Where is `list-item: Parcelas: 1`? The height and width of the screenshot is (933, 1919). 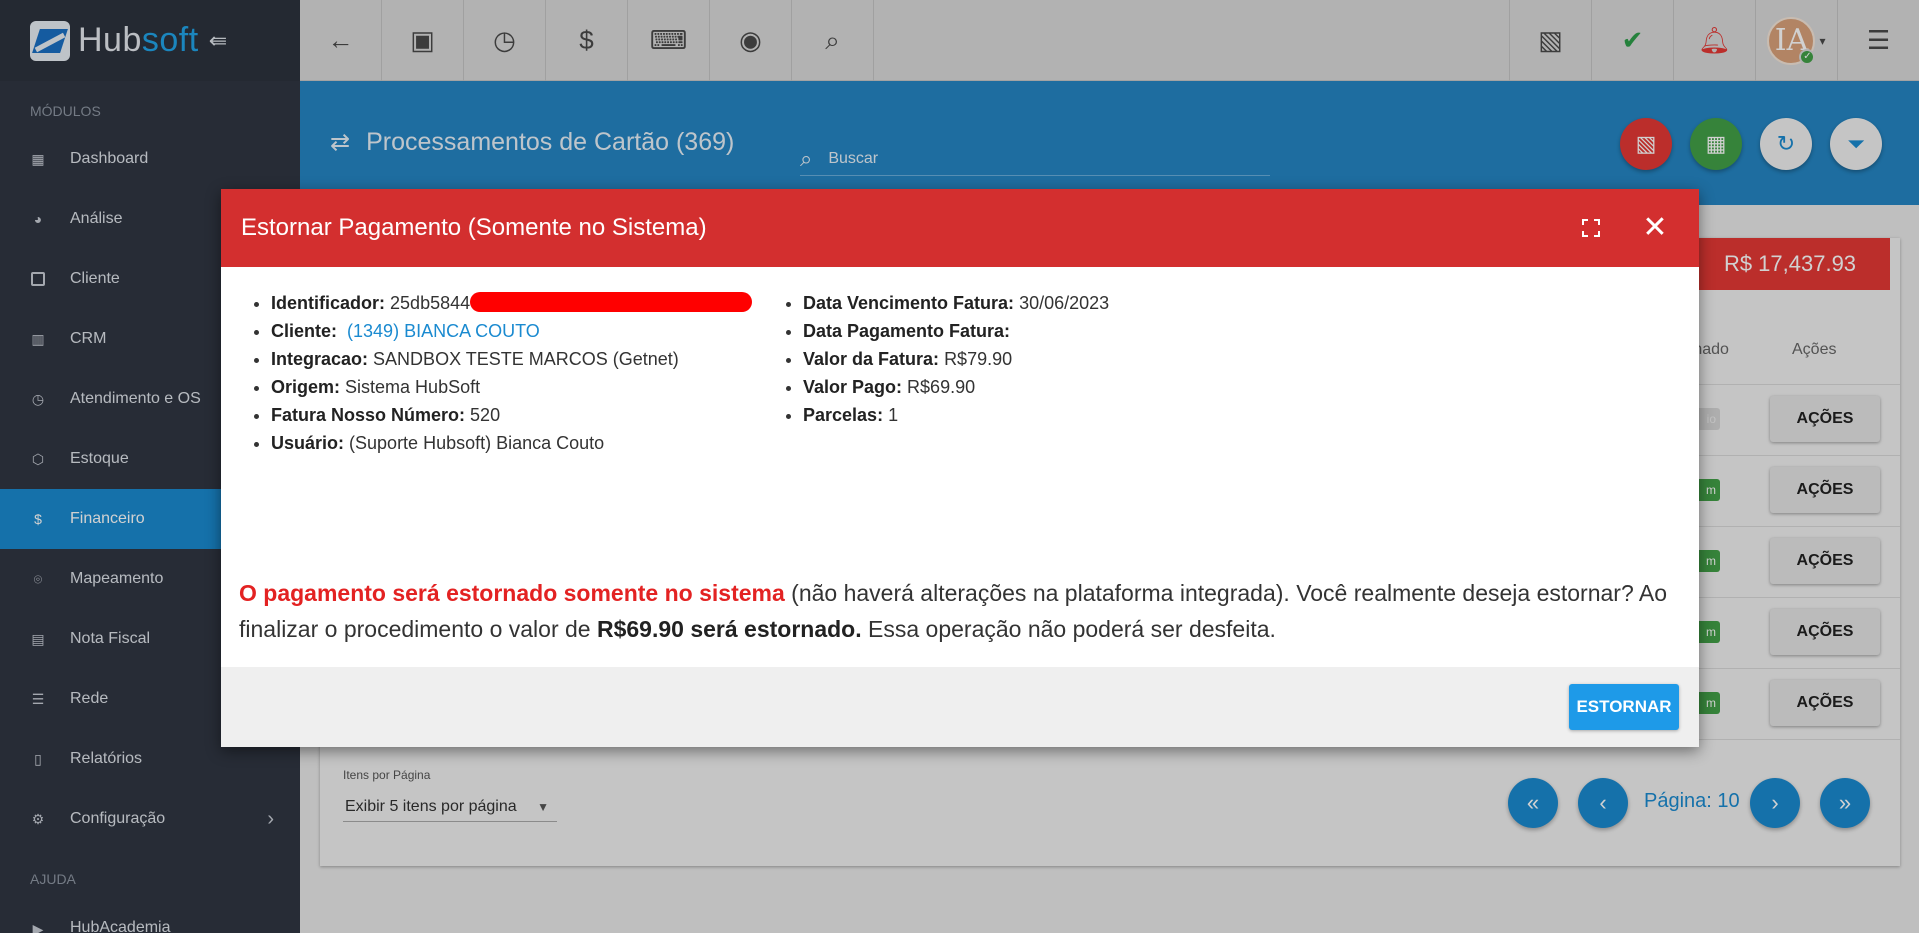
list-item: Parcelas: 1 is located at coordinates (956, 415).